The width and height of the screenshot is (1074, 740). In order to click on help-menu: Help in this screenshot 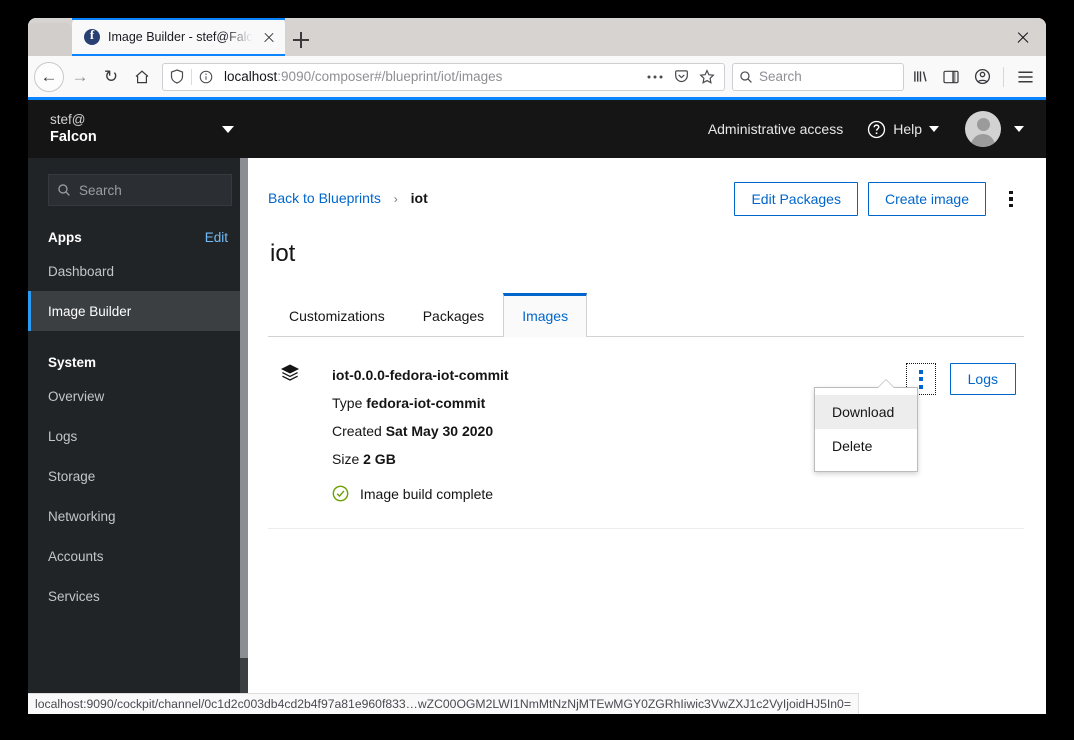, I will do `click(903, 129)`.